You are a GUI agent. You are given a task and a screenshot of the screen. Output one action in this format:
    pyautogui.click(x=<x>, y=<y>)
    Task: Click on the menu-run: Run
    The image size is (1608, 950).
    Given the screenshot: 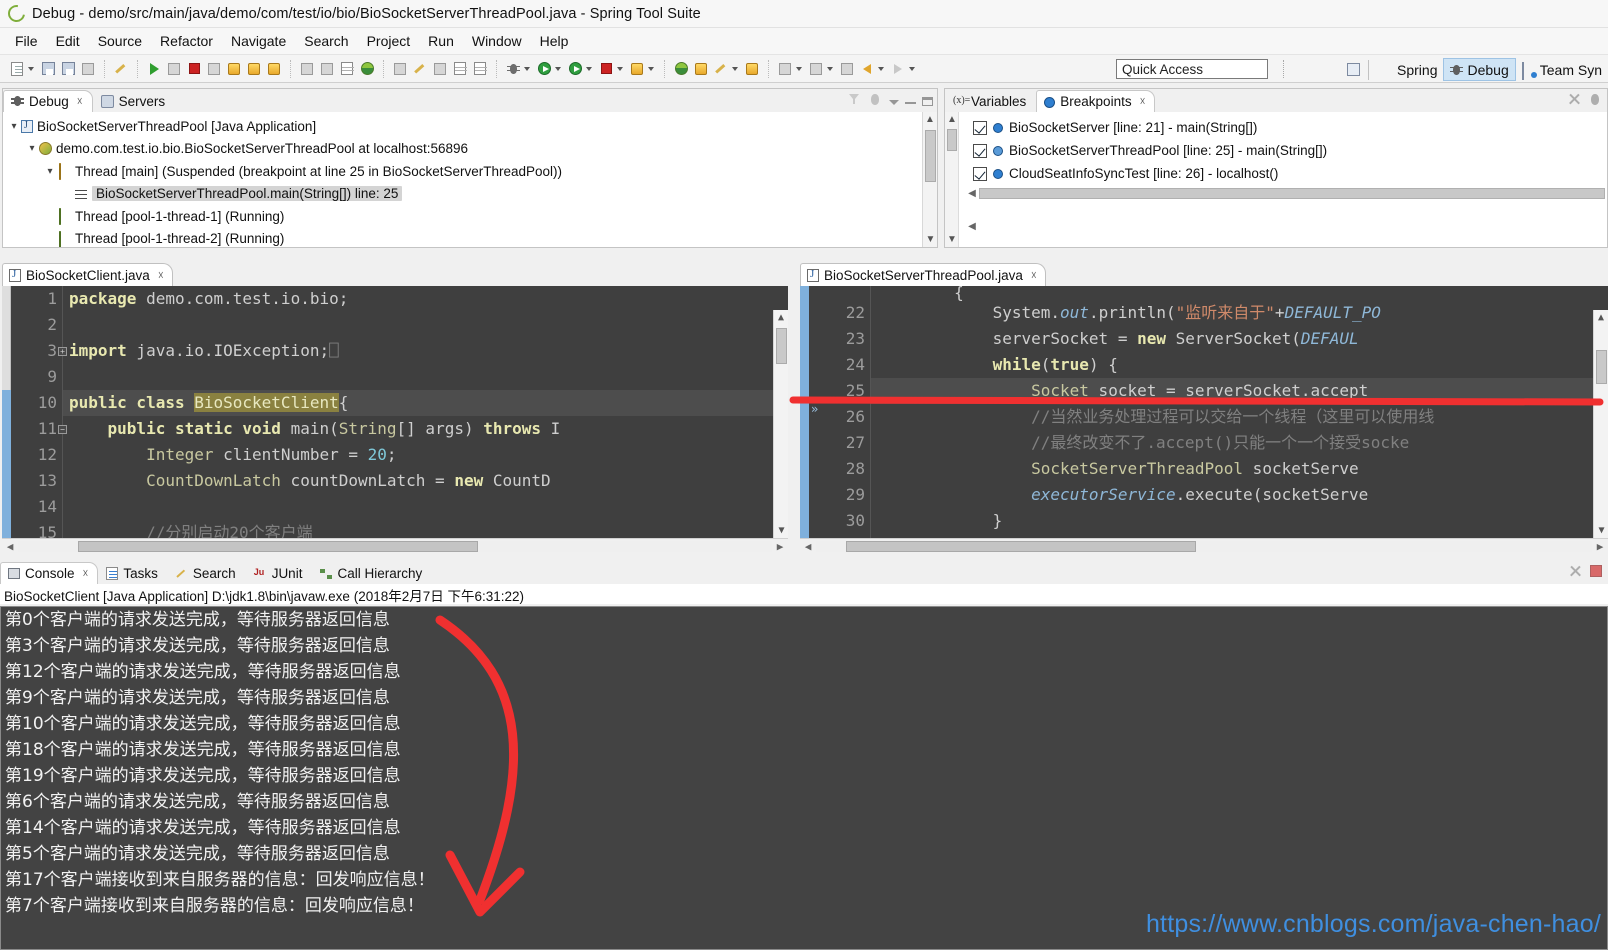 What is the action you would take?
    pyautogui.click(x=441, y=41)
    